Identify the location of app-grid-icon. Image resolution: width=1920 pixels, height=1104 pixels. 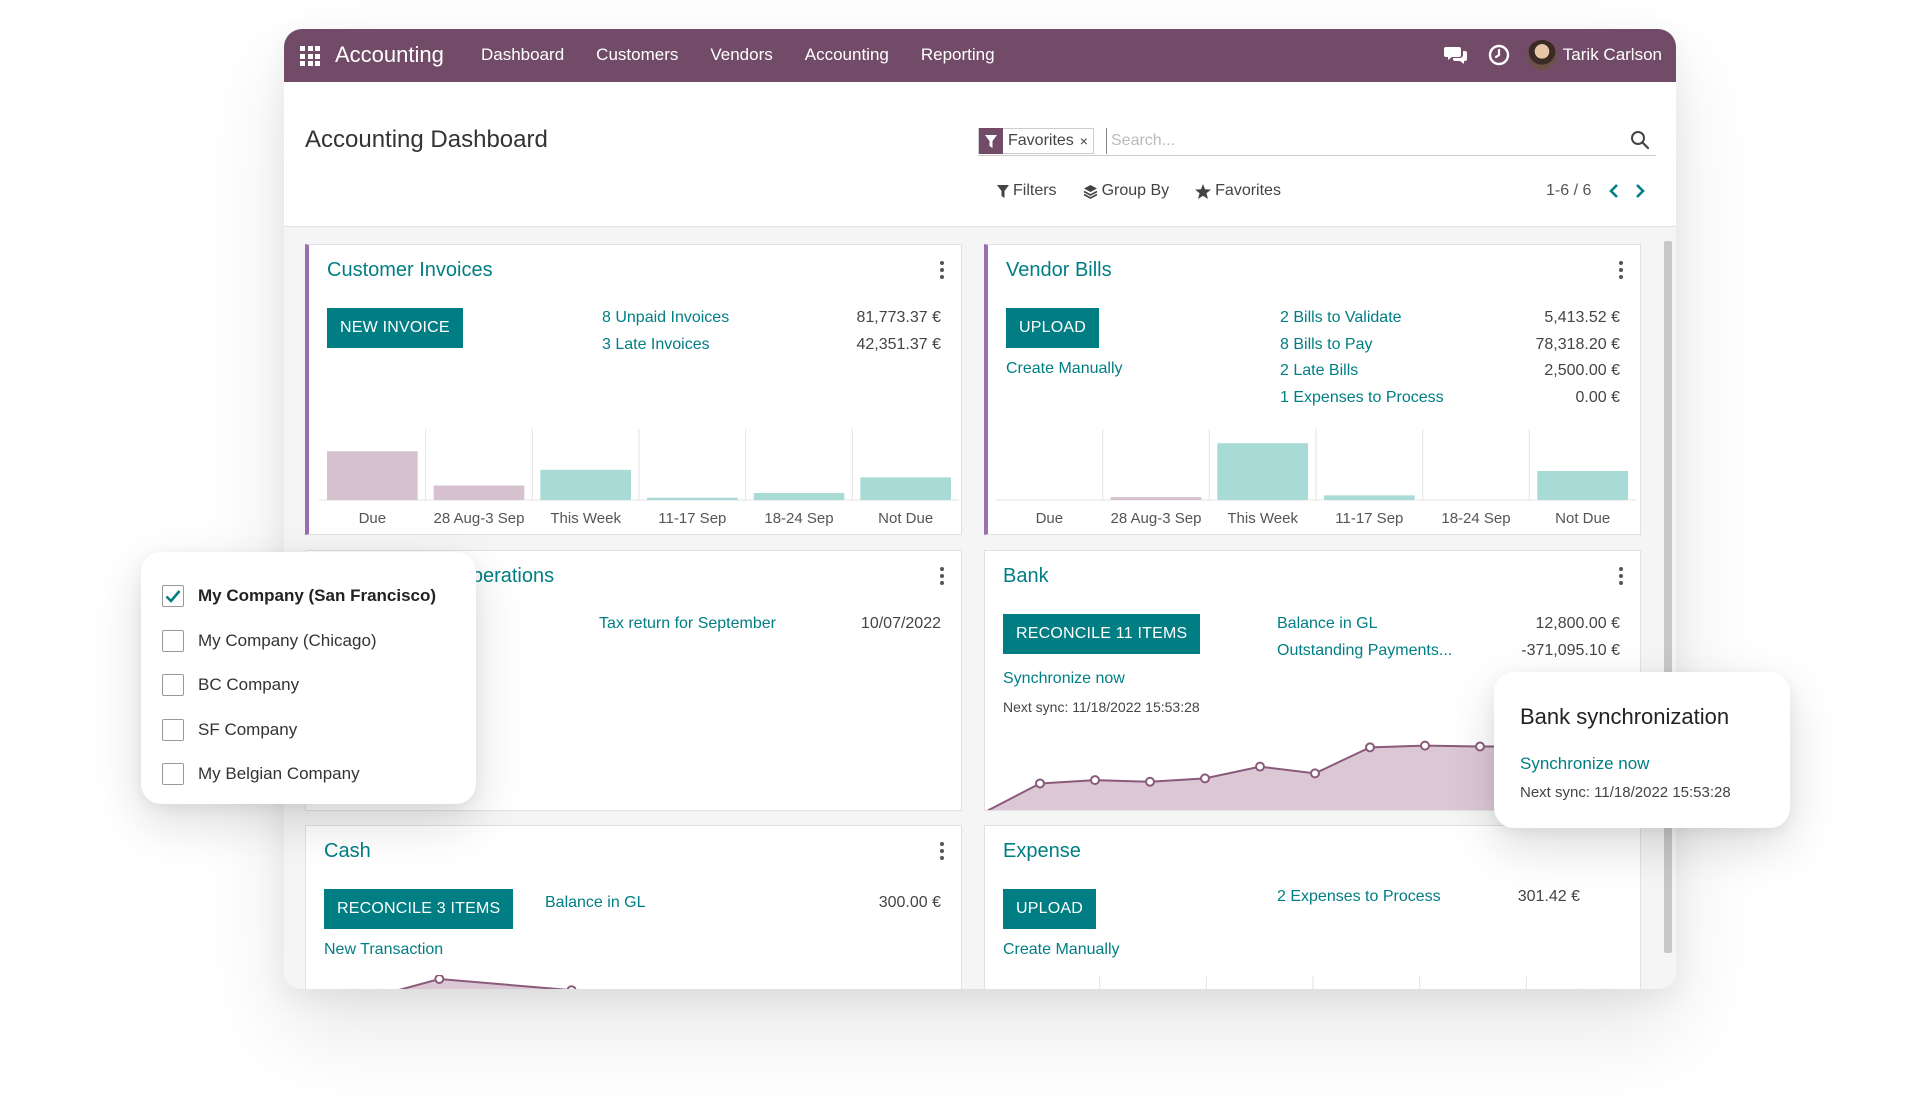
(310, 56).